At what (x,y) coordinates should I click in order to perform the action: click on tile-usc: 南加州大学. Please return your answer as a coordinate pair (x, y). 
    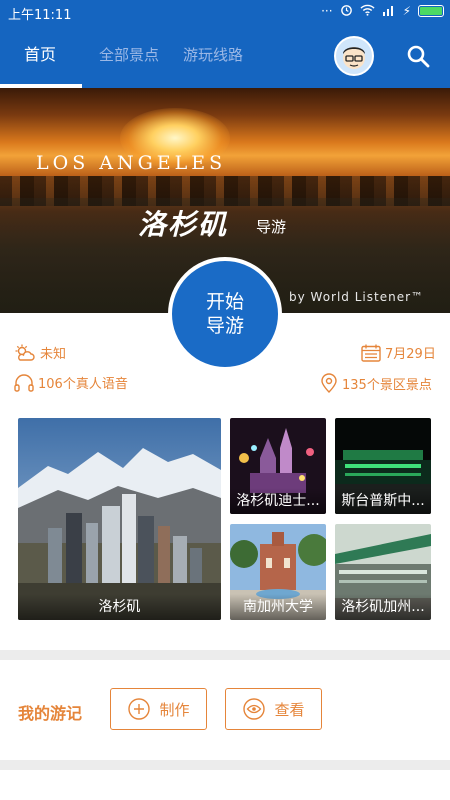
    Looking at the image, I should click on (278, 572).